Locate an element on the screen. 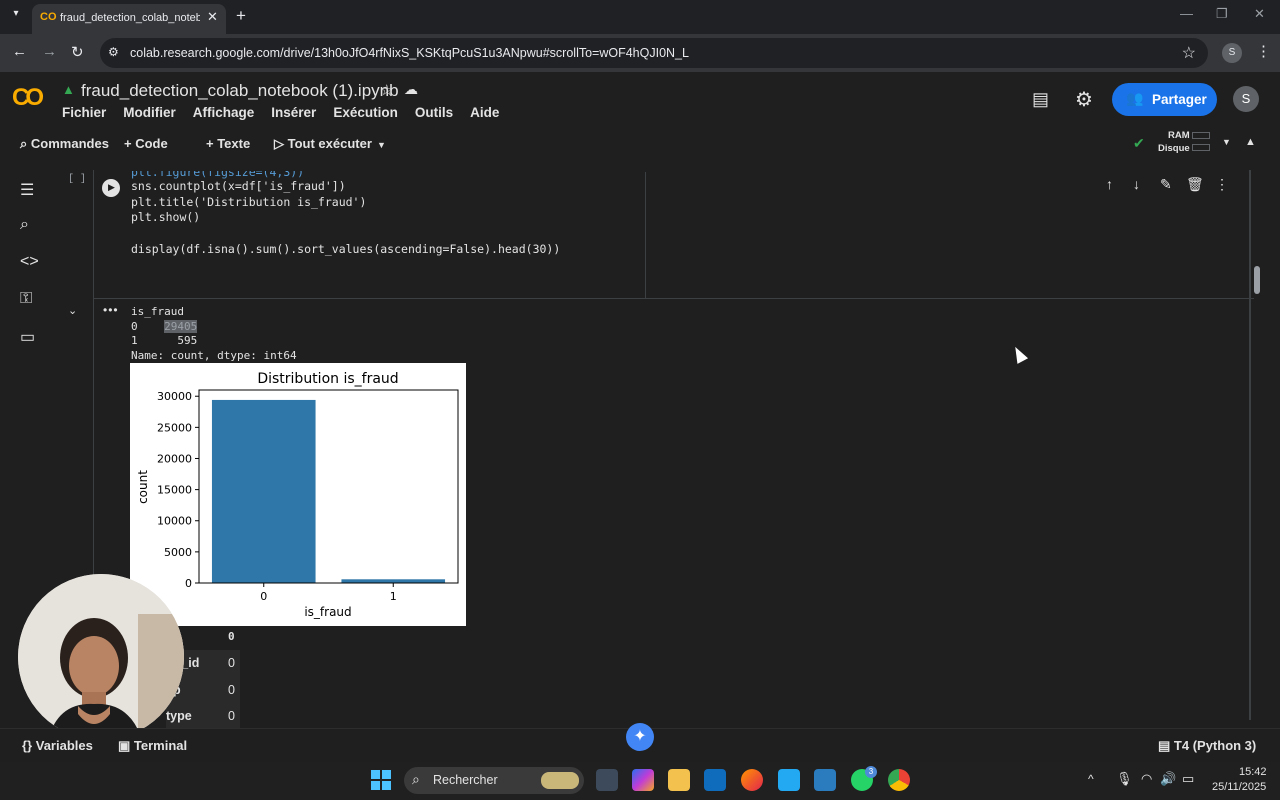  window-close-icon: ✕ is located at coordinates (1259, 14).